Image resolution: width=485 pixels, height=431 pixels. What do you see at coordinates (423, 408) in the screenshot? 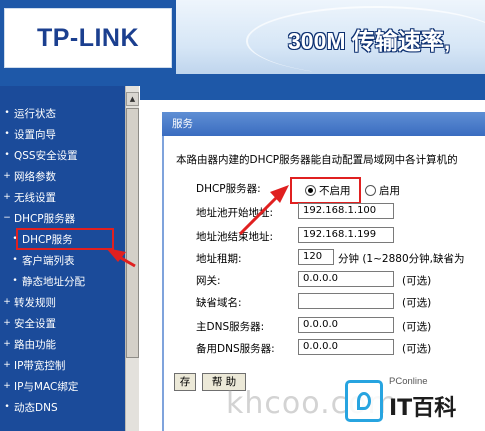
I see `pconline-brand: IT百科` at bounding box center [423, 408].